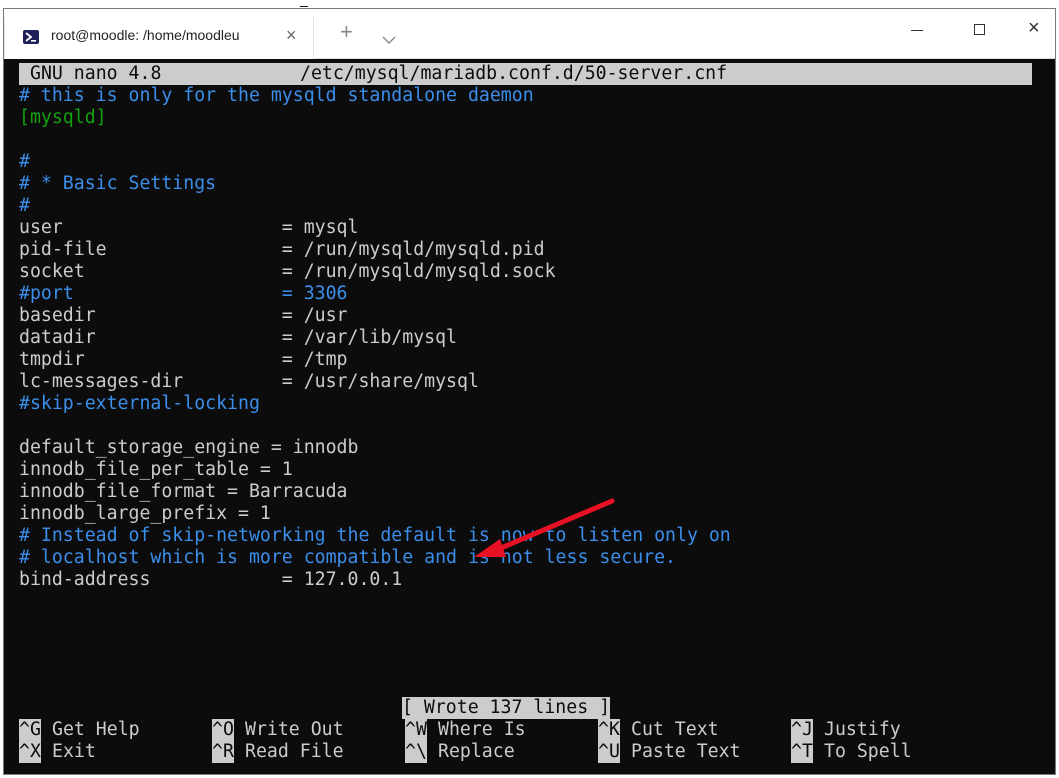 Image resolution: width=1059 pixels, height=778 pixels. Describe the element at coordinates (249, 381) in the screenshot. I see `file-line: lc-messages-dir = /usr/share/mysql` at that location.